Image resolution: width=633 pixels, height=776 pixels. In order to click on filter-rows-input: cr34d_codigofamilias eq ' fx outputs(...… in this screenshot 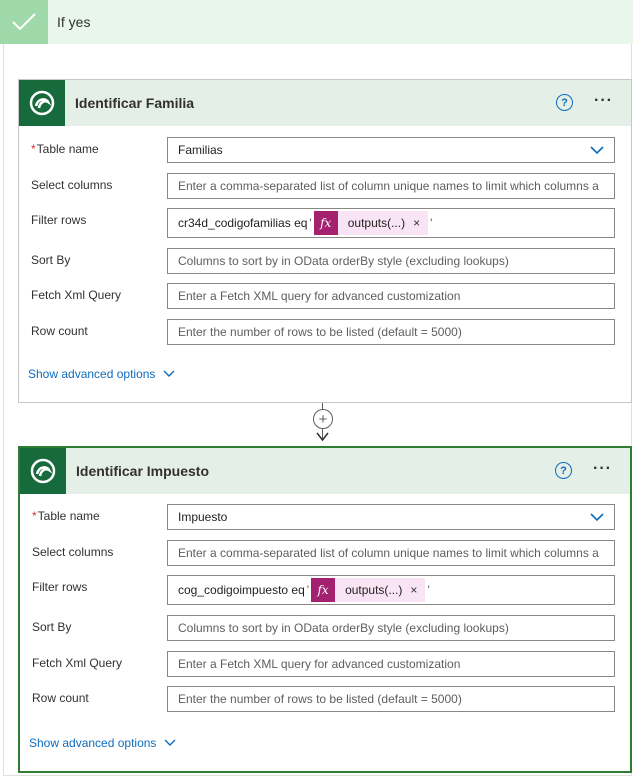, I will do `click(391, 223)`.